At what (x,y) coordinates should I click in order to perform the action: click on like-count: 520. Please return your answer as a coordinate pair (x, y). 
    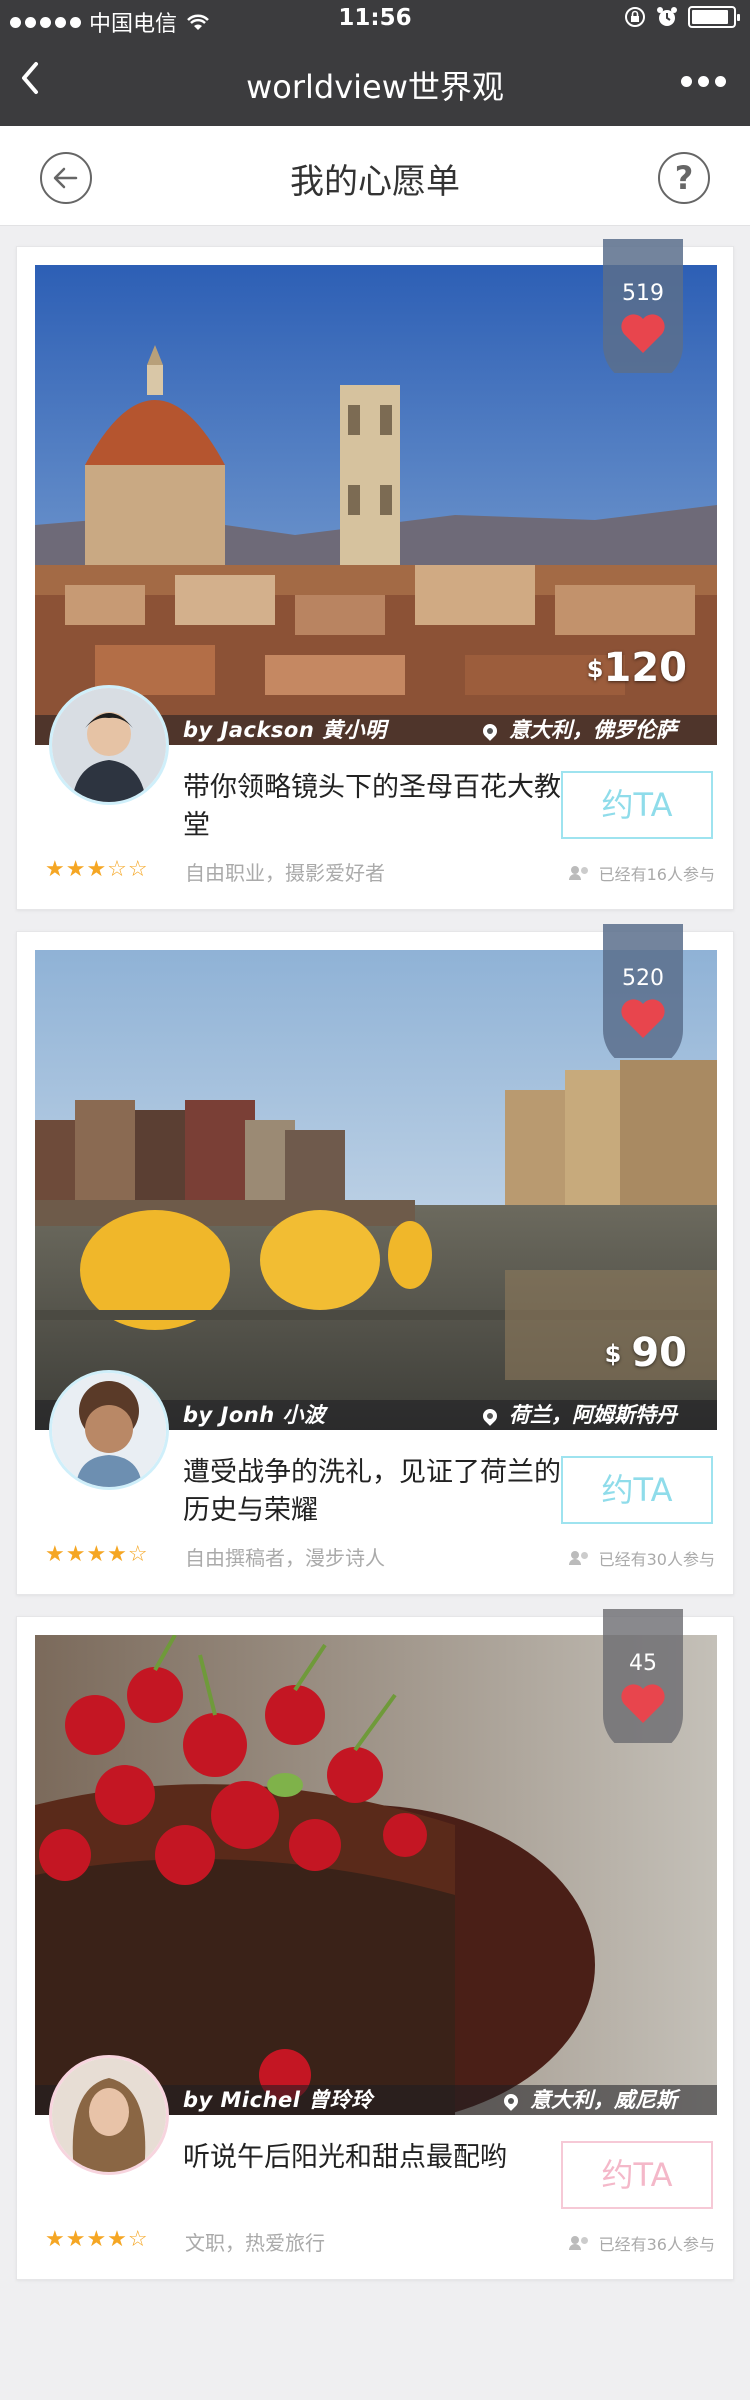
    Looking at the image, I should click on (643, 978).